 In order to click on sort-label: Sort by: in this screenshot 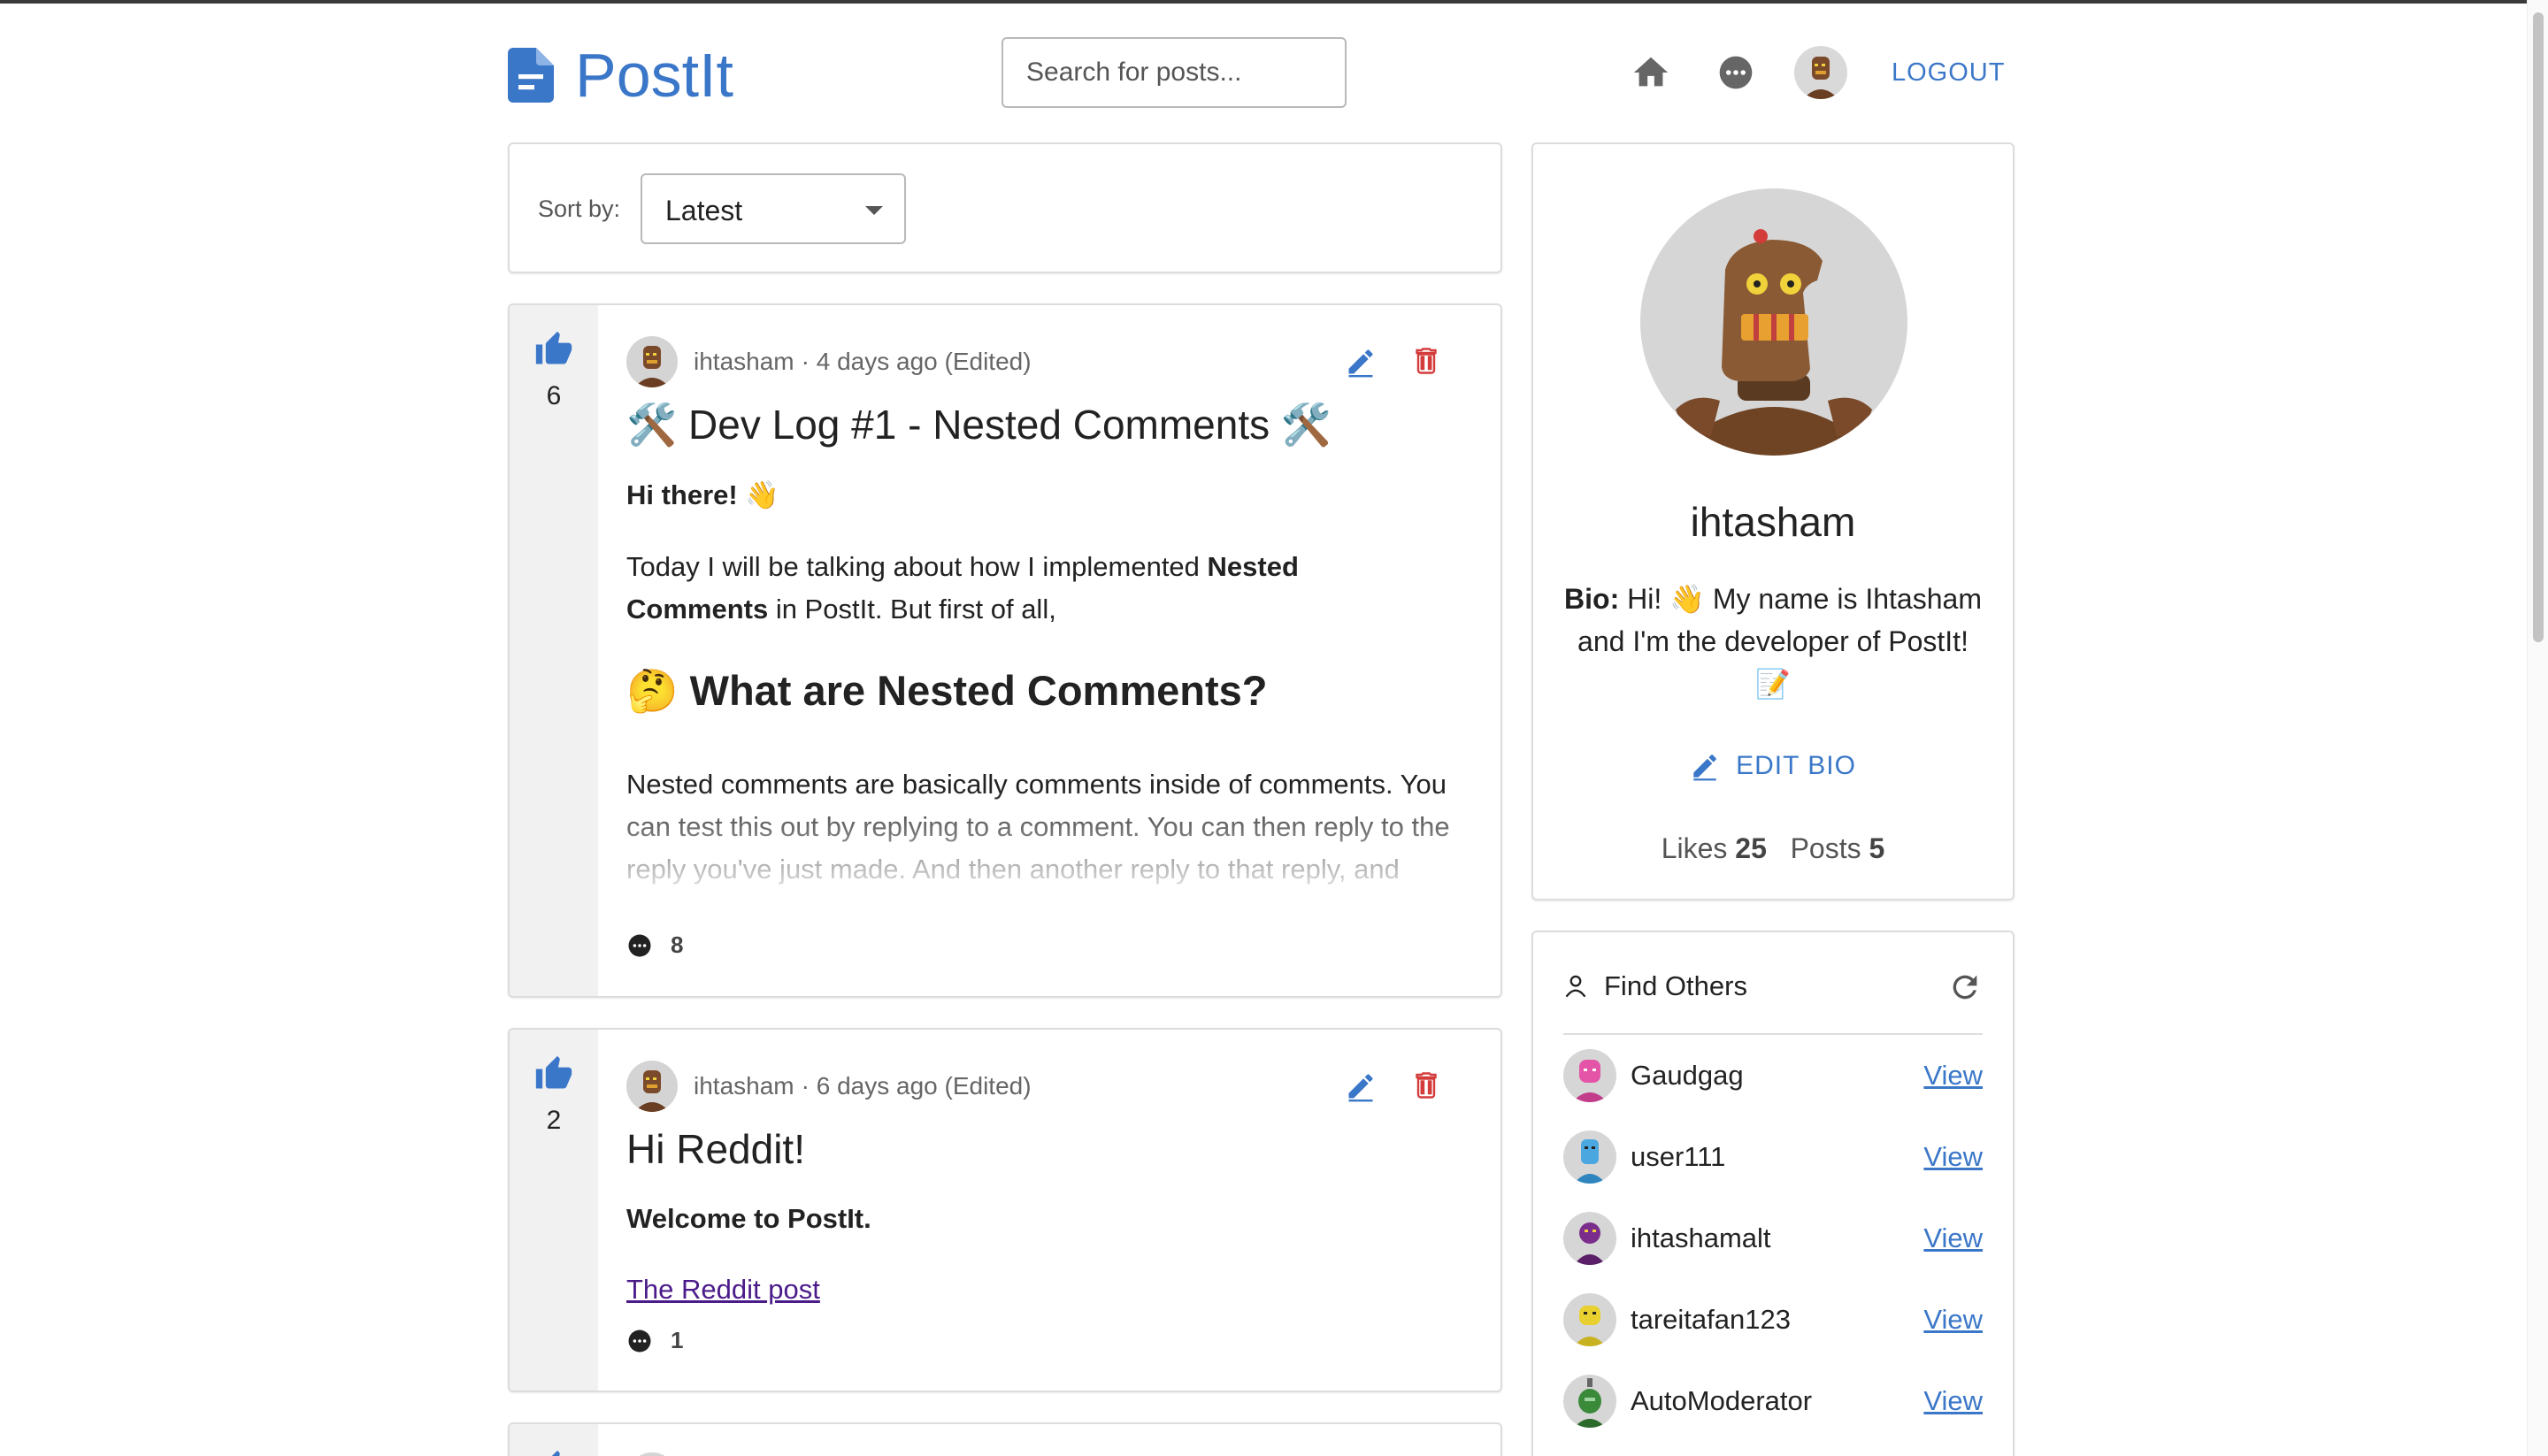, I will do `click(579, 208)`.